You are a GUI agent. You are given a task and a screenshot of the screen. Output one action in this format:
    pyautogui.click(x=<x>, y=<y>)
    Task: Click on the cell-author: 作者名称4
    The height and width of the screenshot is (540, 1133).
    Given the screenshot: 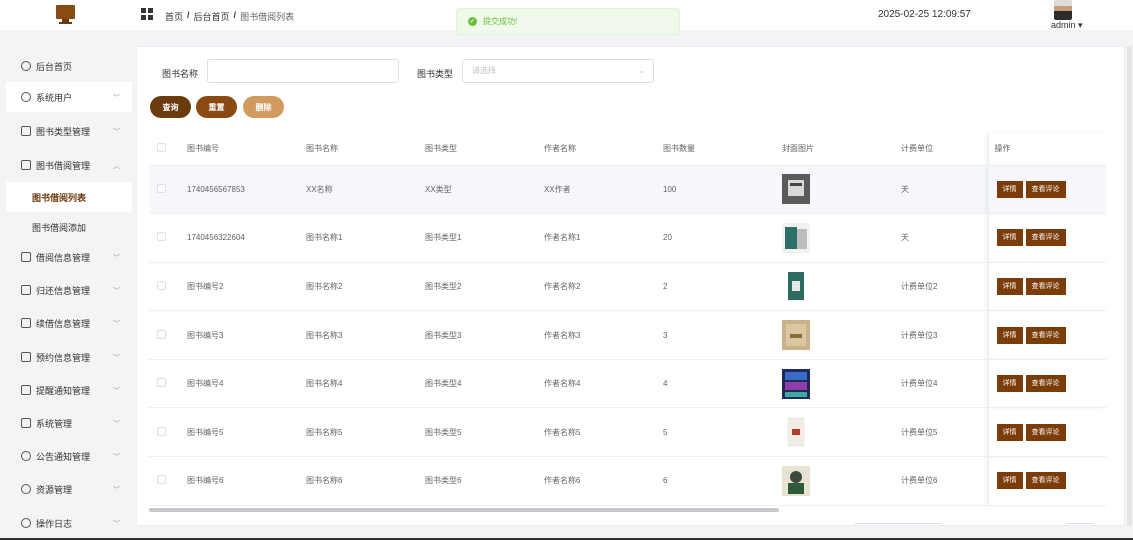 What is the action you would take?
    pyautogui.click(x=603, y=384)
    